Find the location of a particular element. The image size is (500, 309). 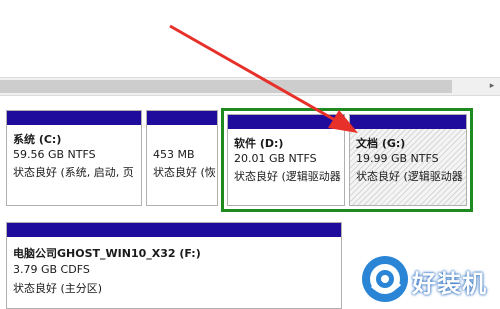

watermark-text: 好装机 is located at coordinates (449, 284).